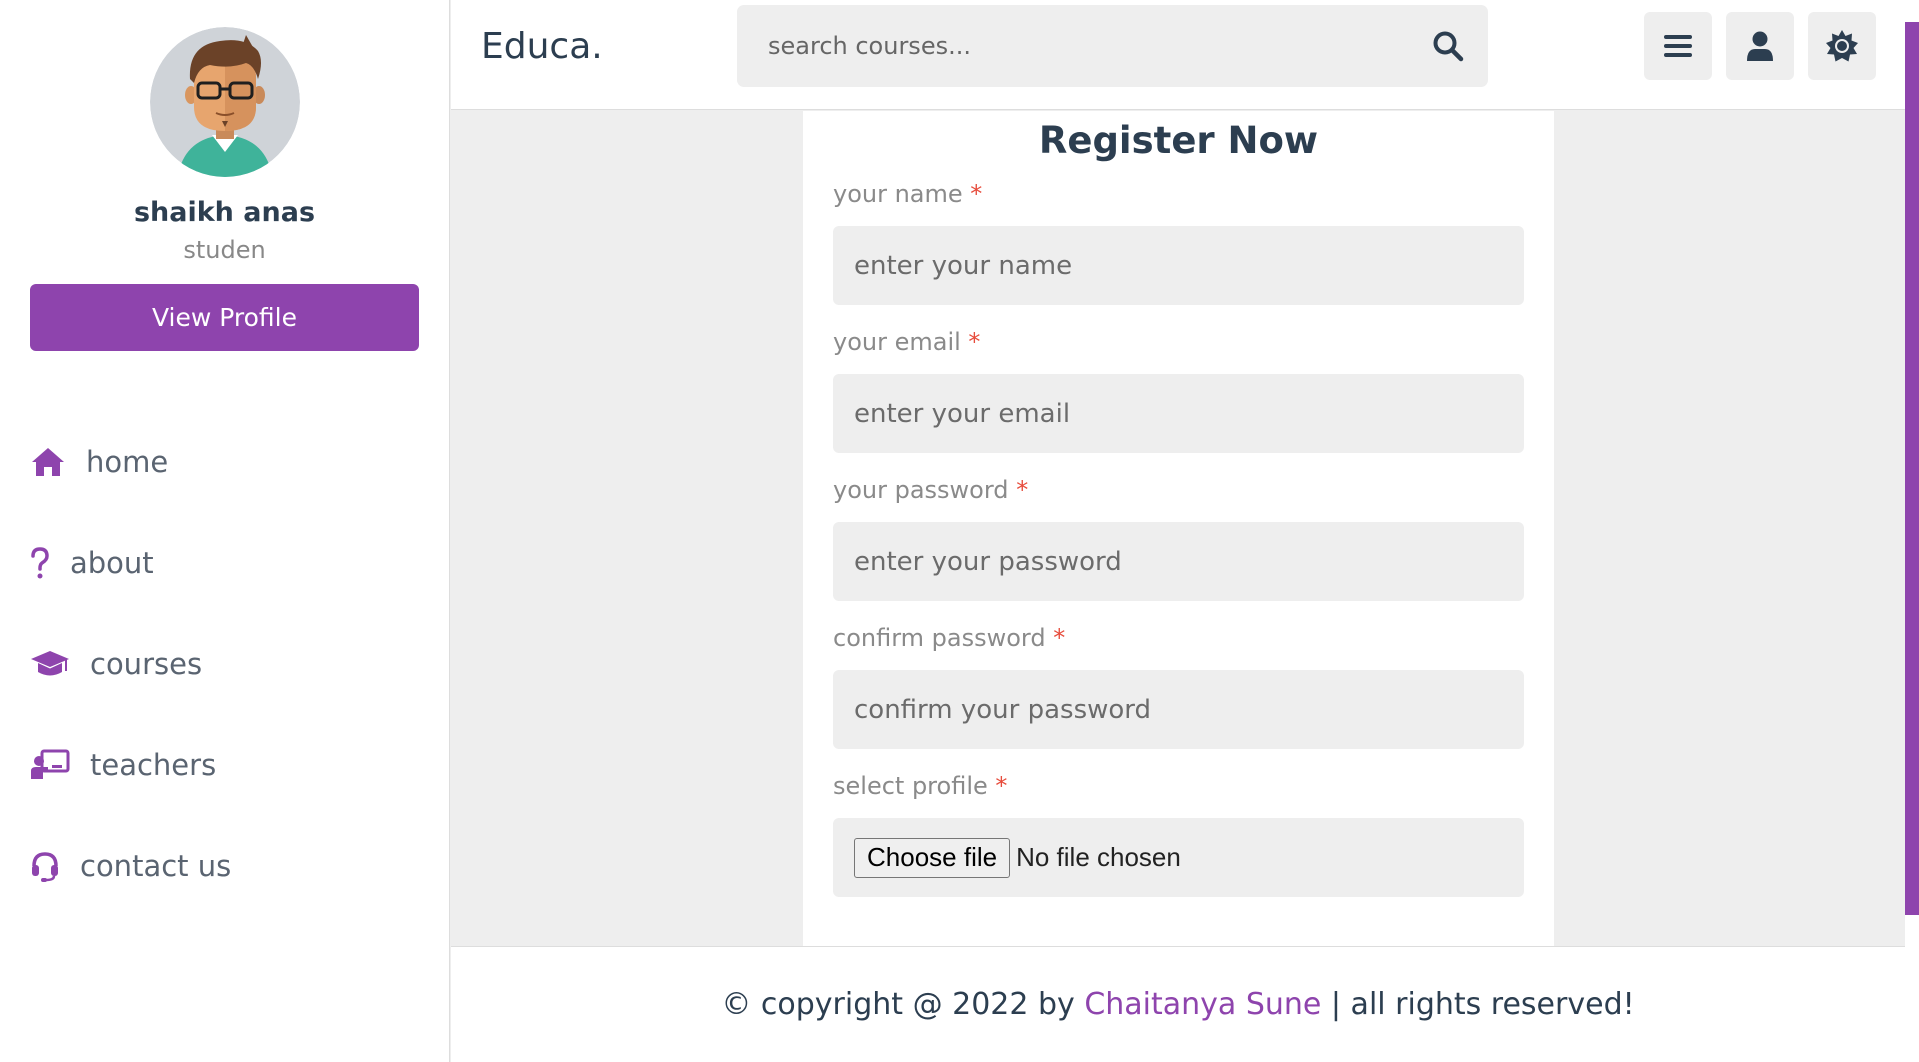 The height and width of the screenshot is (1062, 1919). What do you see at coordinates (1178, 491) in the screenshot?
I see `password-label: your password *` at bounding box center [1178, 491].